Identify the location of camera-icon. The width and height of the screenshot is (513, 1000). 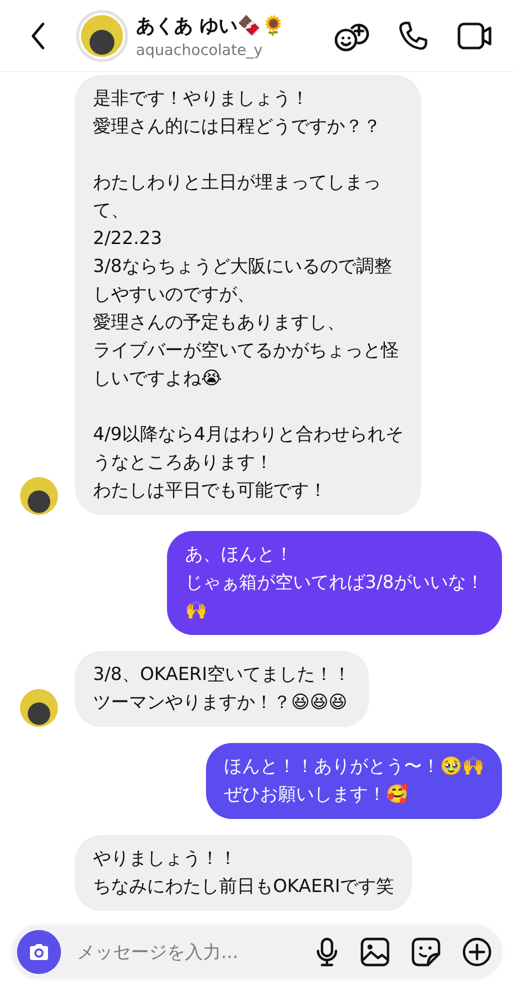
(39, 952).